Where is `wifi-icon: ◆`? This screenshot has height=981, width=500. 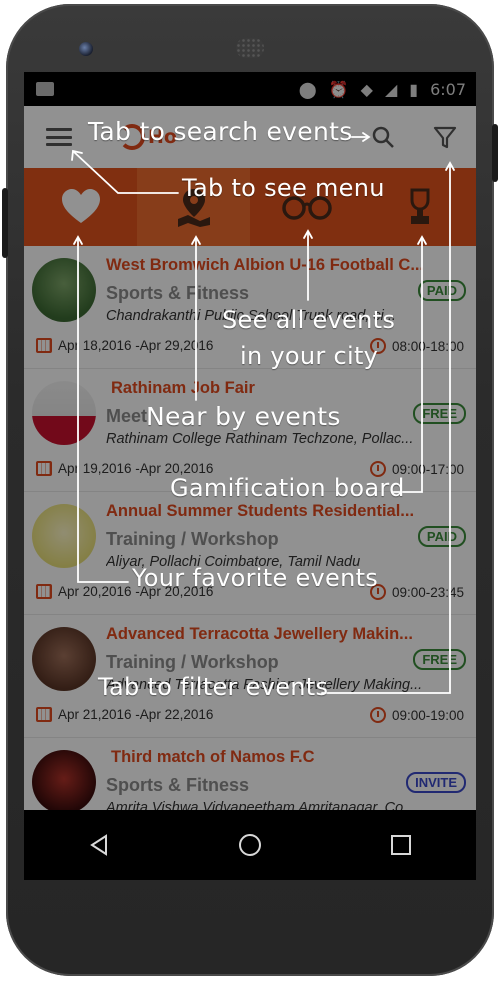 wifi-icon: ◆ is located at coordinates (366, 89).